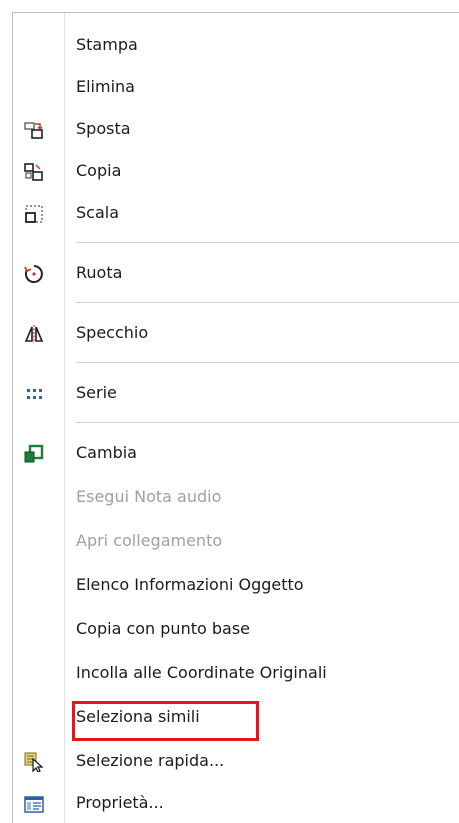 This screenshot has height=823, width=459. I want to click on menu-item-label: Serie, so click(96, 392).